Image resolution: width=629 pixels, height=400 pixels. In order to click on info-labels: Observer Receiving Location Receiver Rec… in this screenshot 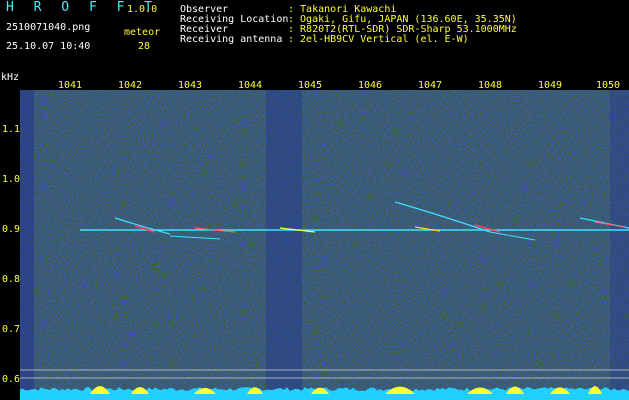, I will do `click(234, 25)`.